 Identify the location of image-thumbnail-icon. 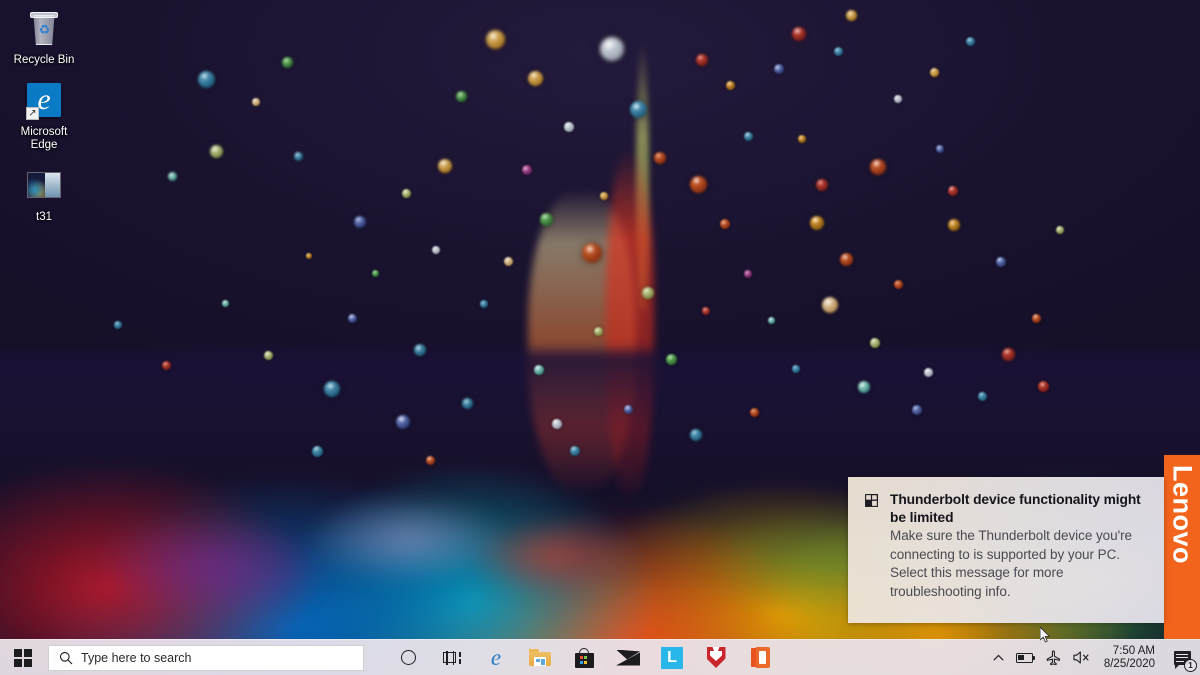
(44, 187).